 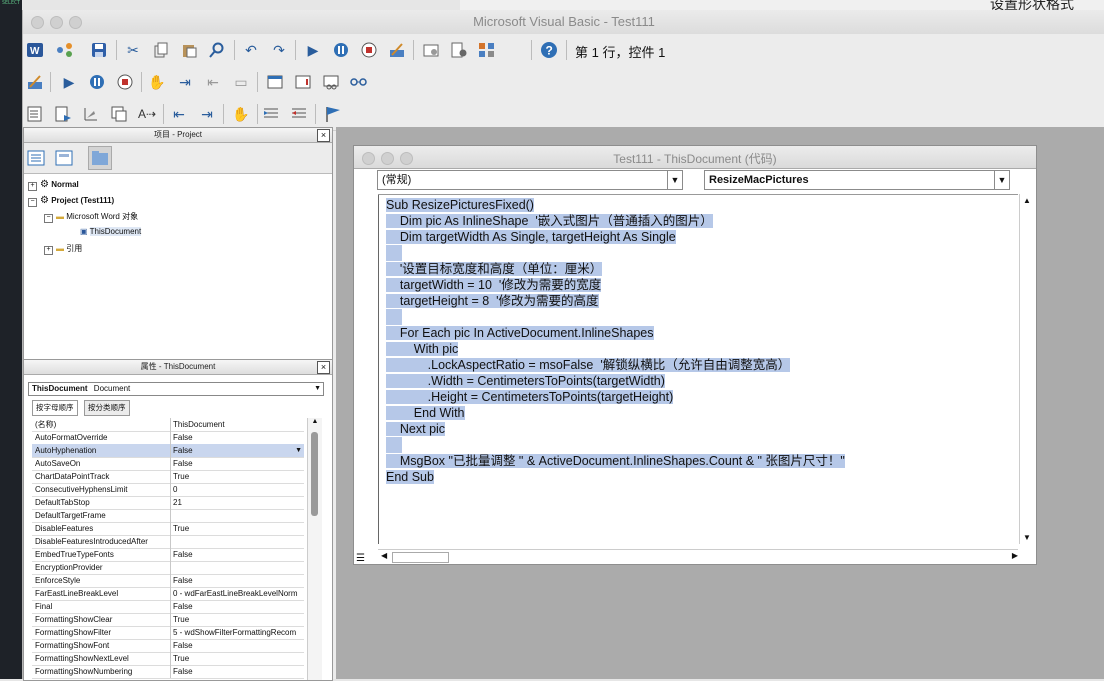 What do you see at coordinates (241, 82) in the screenshot?
I see `step-out-icon: ▭` at bounding box center [241, 82].